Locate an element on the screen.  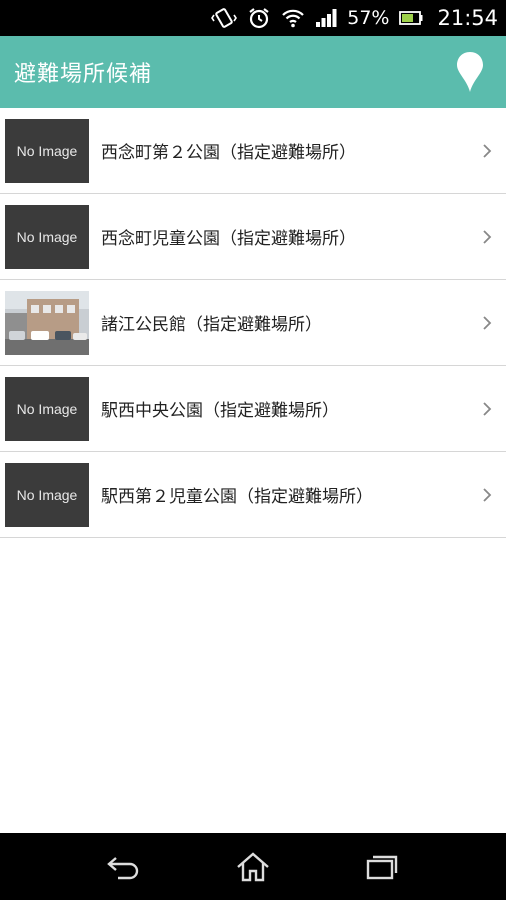
list-item: No Image 西念町児童公園（指定避難場所） is located at coordinates (253, 237).